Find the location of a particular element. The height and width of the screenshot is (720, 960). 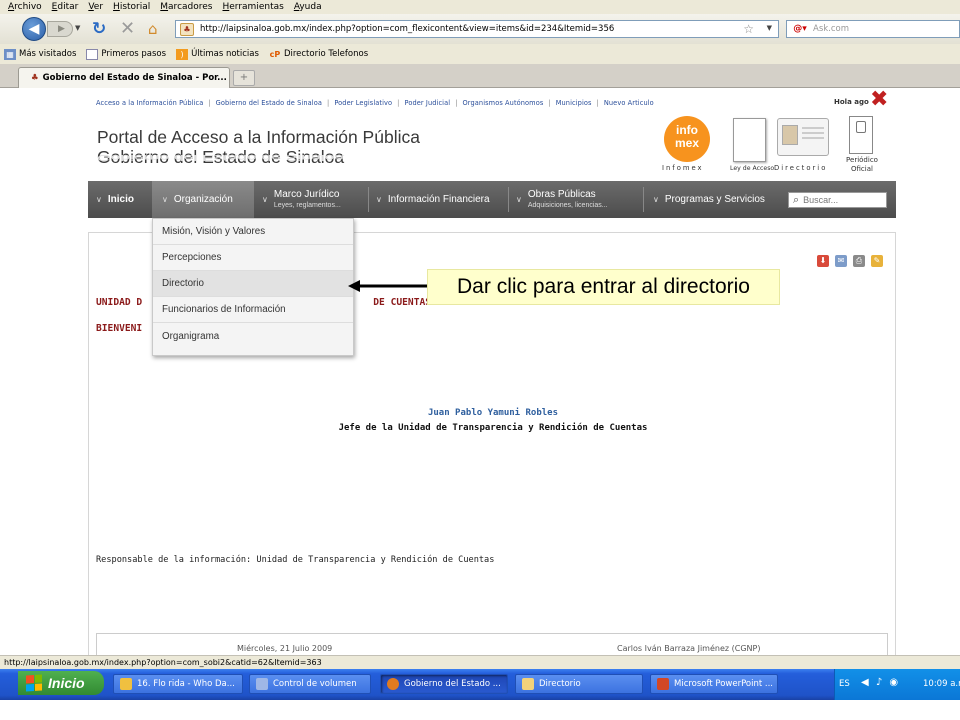

dropdown-item-percepciones: Percepciones is located at coordinates (253, 258).